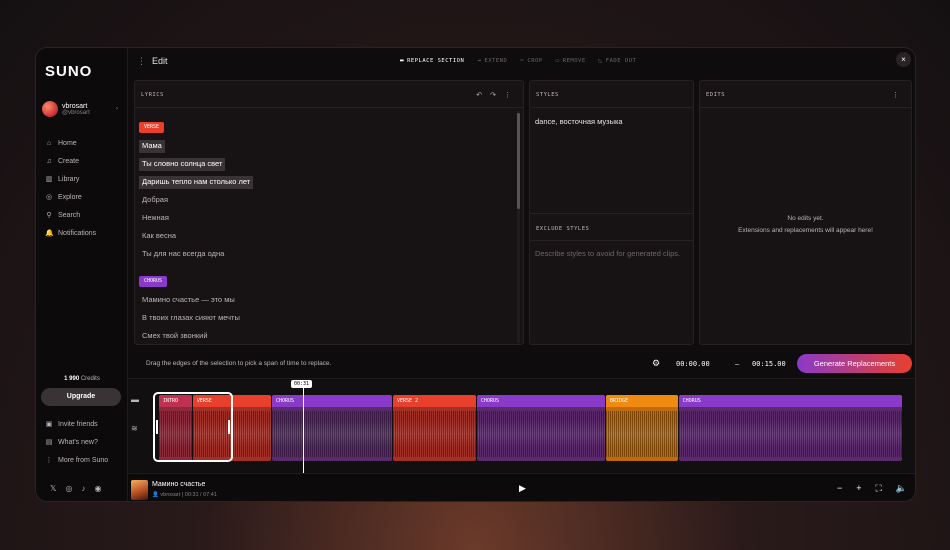  I want to click on lyric-line: В твоих глазах сияют мечты, so click(189, 317).